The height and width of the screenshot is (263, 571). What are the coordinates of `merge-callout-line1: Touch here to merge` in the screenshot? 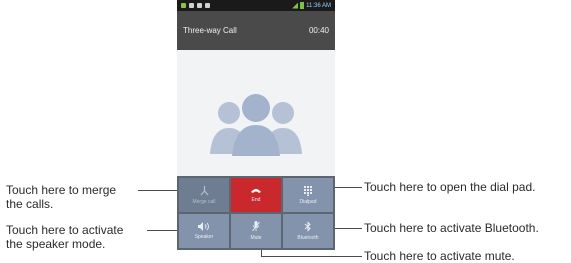 It's located at (61, 190).